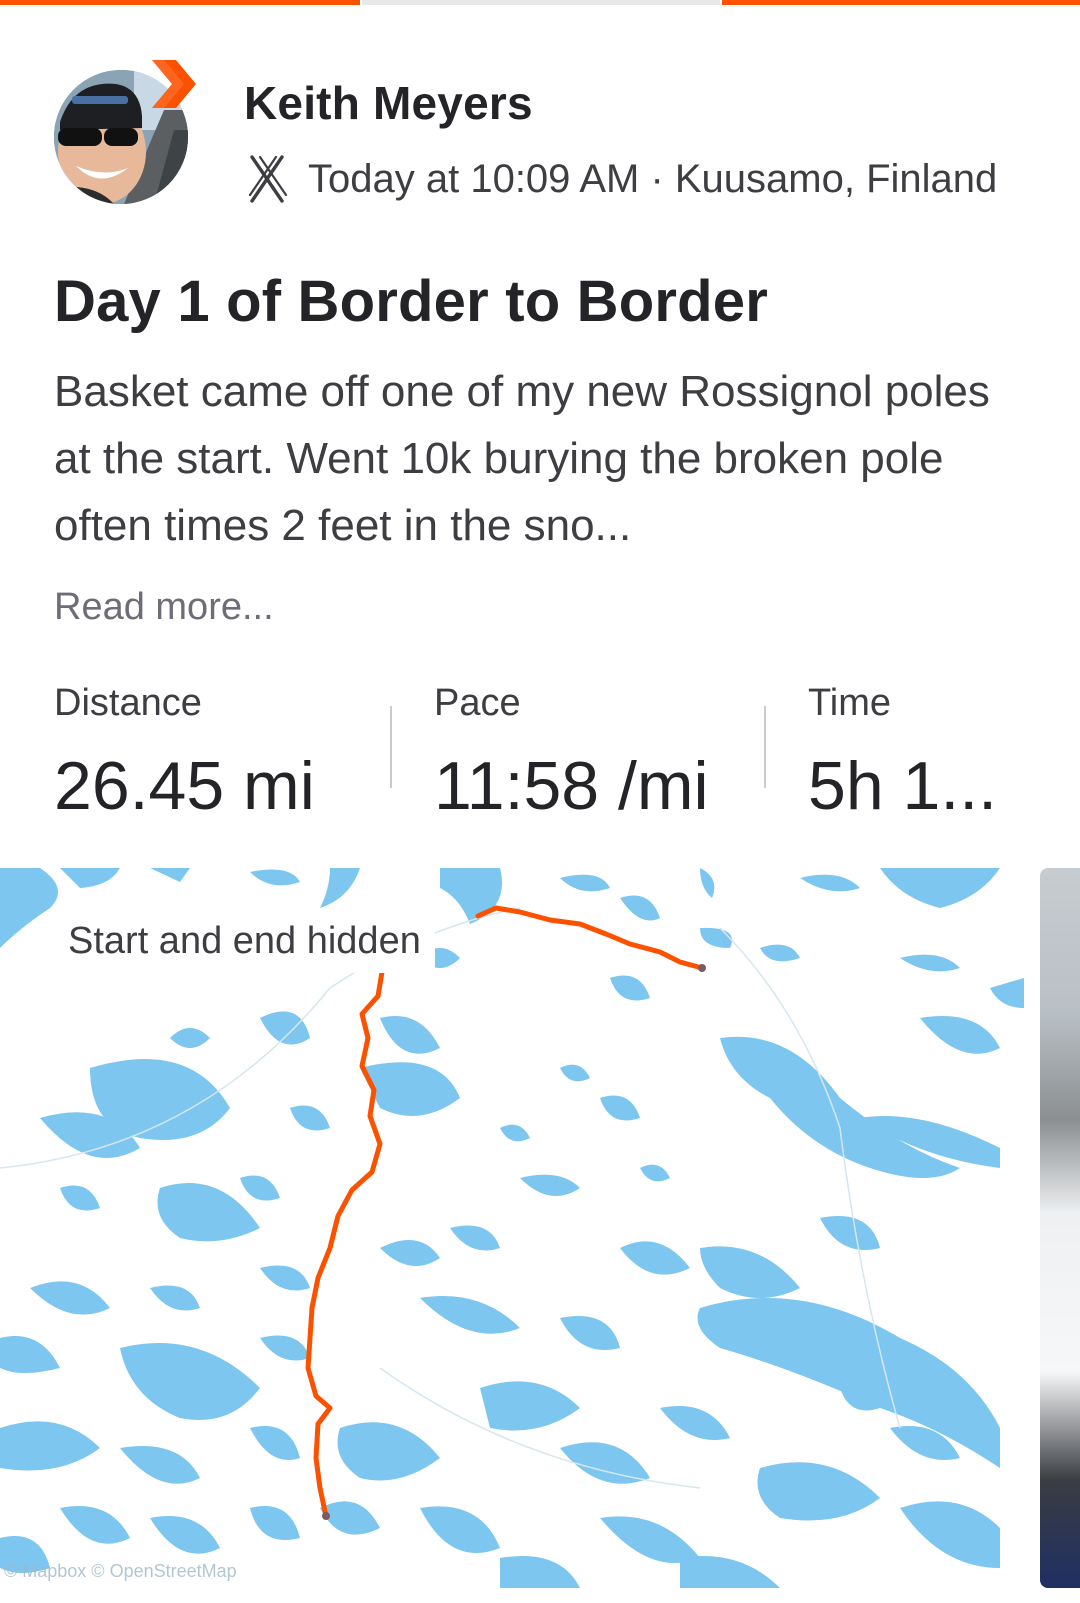  Describe the element at coordinates (1060, 1228) in the screenshot. I see `activity-photo-thumbnail` at that location.